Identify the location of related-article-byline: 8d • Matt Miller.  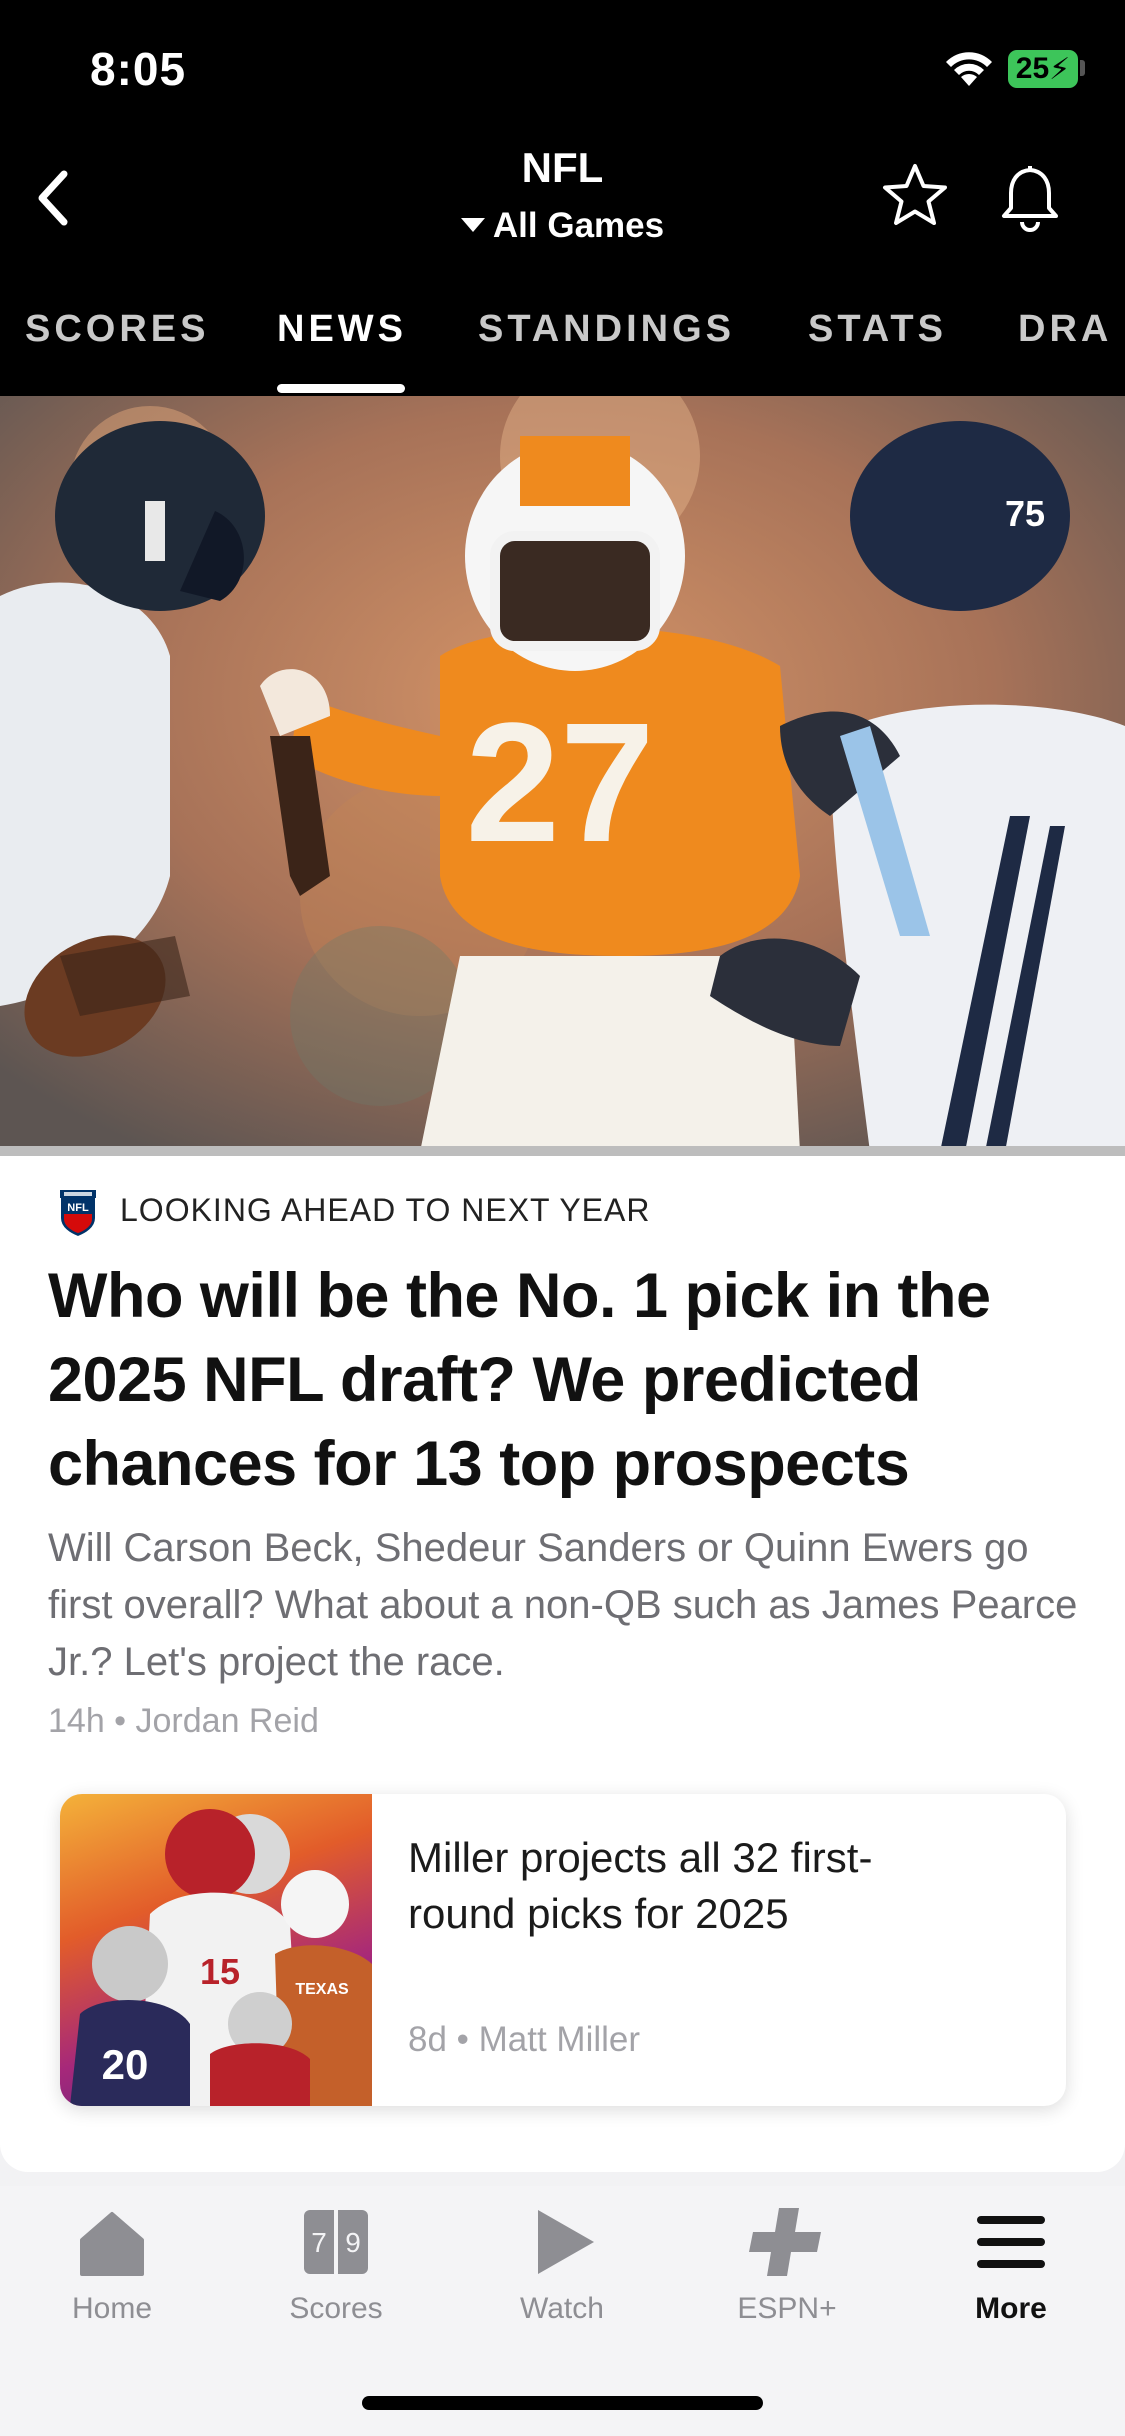
(524, 2039).